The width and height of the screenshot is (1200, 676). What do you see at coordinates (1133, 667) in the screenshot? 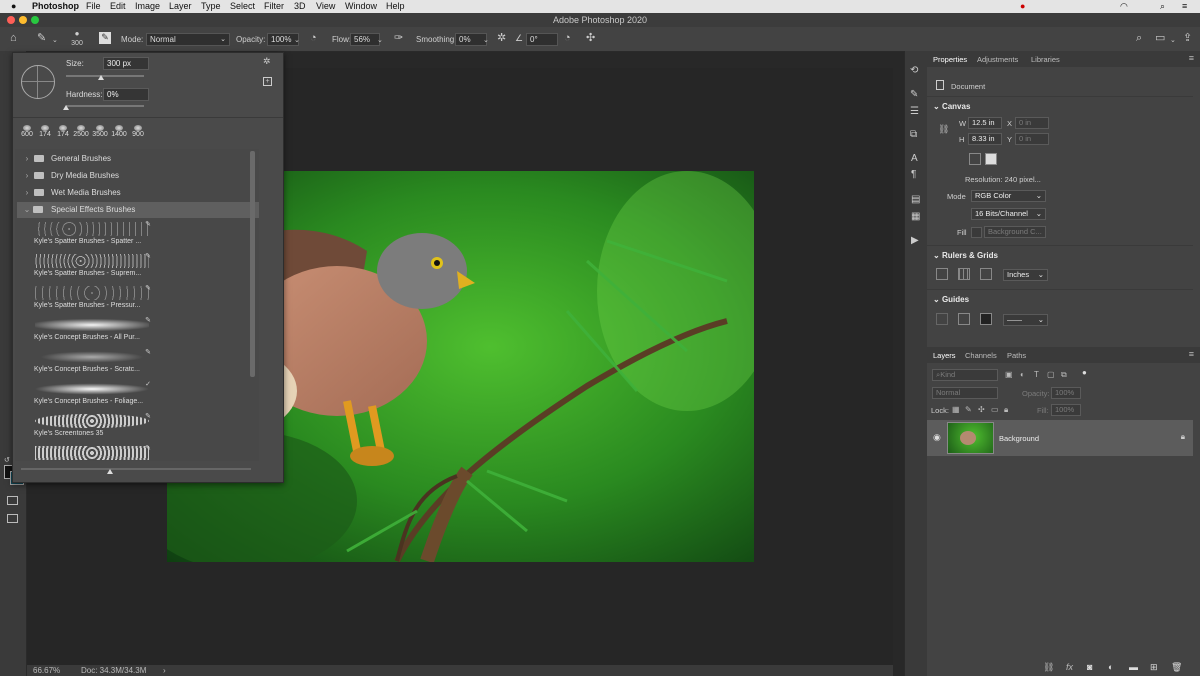
I see `new-group-icon: ▬` at bounding box center [1133, 667].